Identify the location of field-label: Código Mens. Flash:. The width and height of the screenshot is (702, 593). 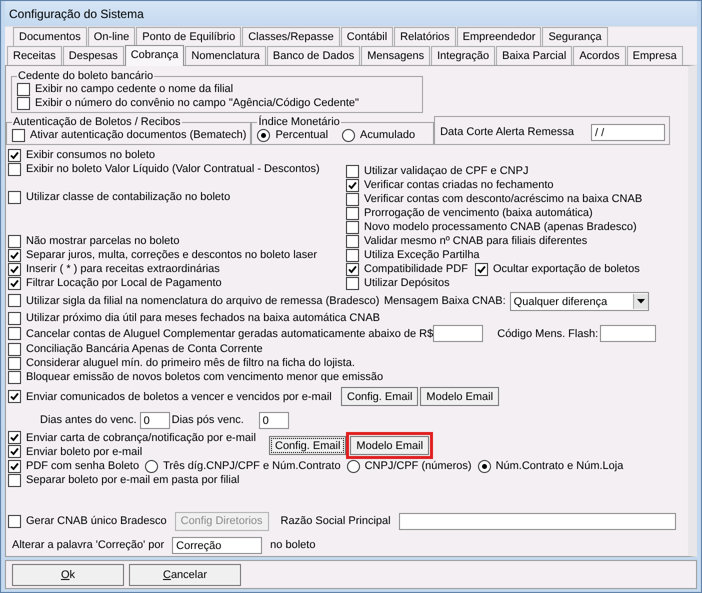
(547, 333).